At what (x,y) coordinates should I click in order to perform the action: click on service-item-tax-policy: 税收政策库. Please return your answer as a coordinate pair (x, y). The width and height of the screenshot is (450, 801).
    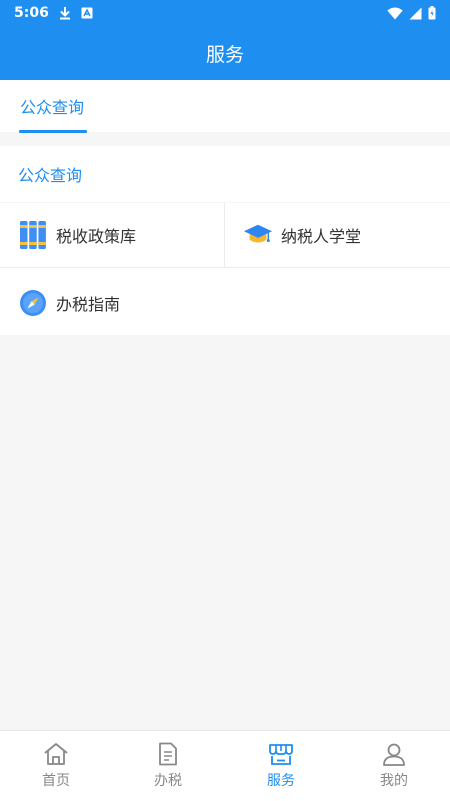
    Looking at the image, I should click on (112, 235).